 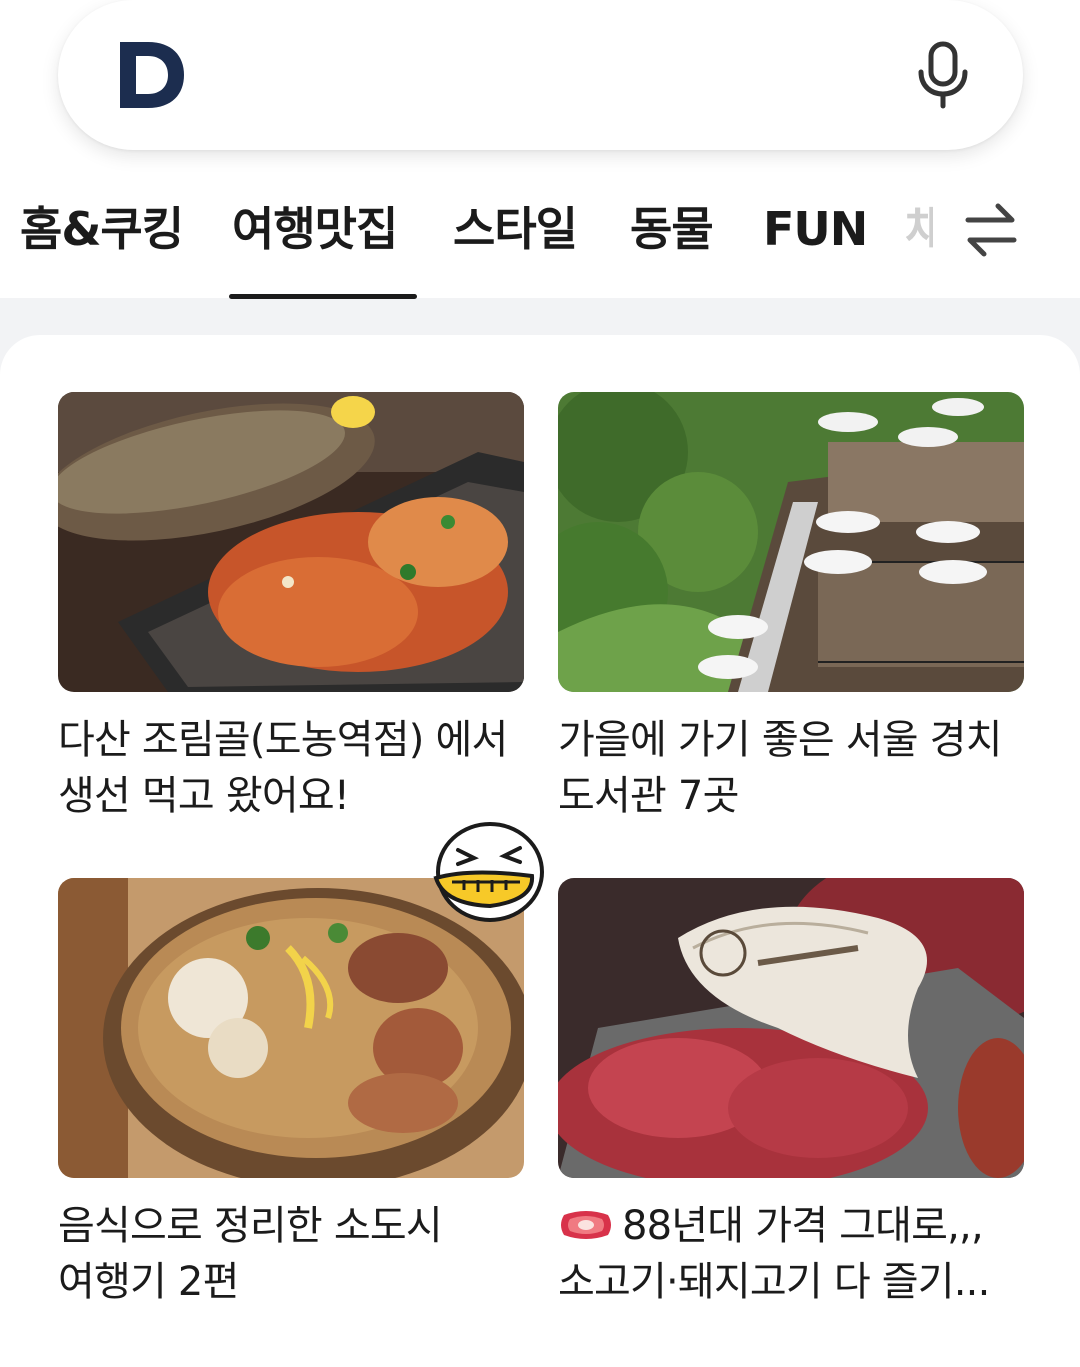 What do you see at coordinates (488, 872) in the screenshot?
I see `laughing-emoticon-icon` at bounding box center [488, 872].